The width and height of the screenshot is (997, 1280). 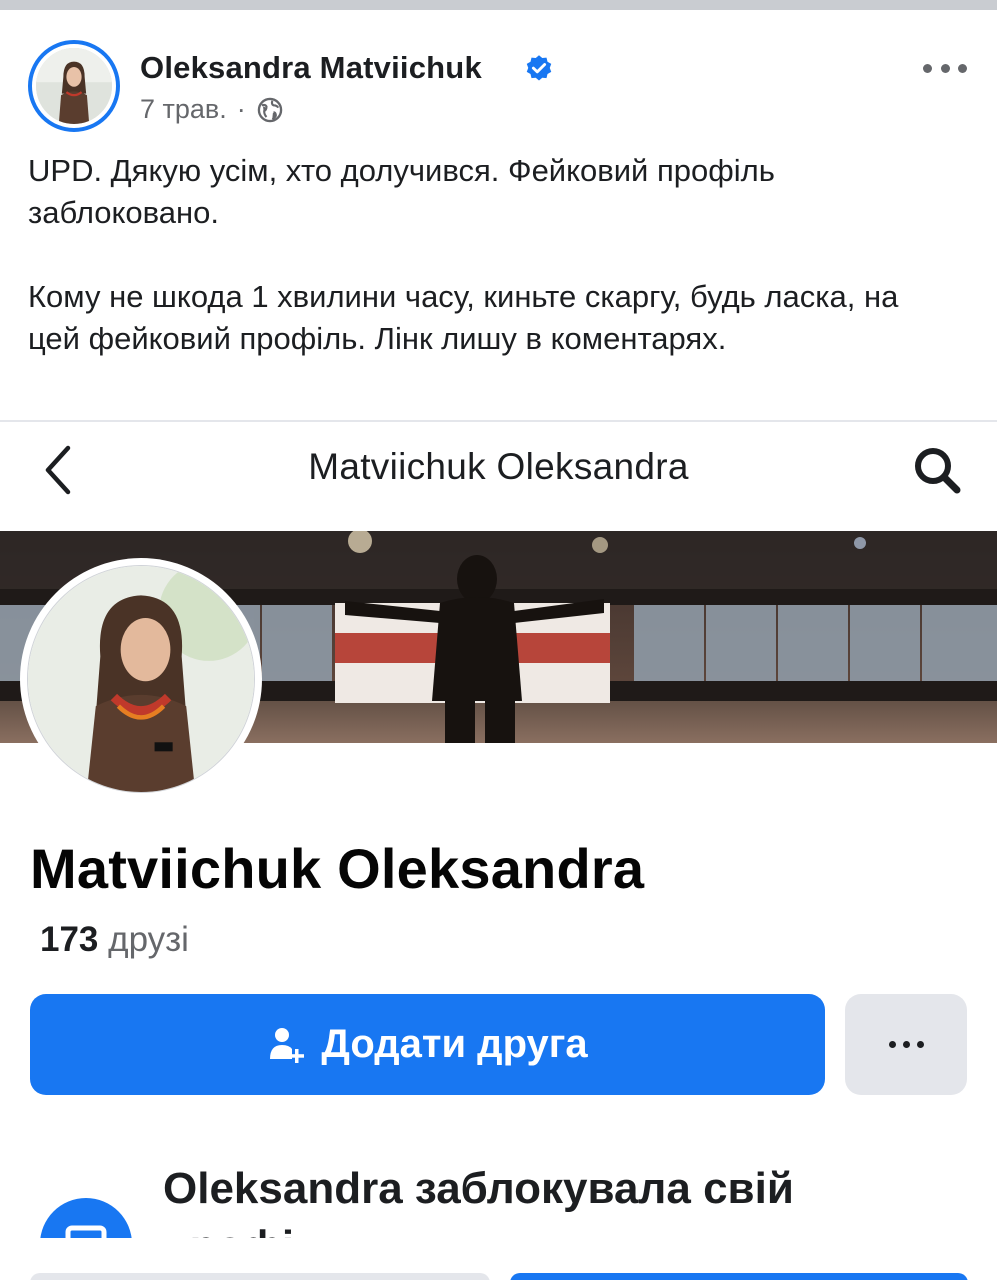 I want to click on post-date: 7 трав., so click(x=183, y=109).